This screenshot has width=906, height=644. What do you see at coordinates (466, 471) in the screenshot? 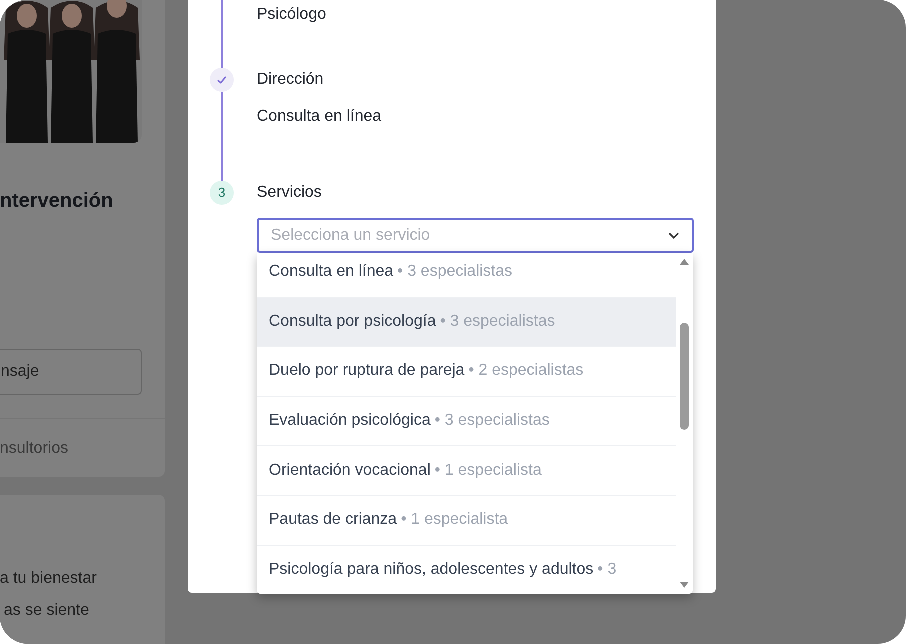
I see `service-option: Orientación vocacional • 1 especialista` at bounding box center [466, 471].